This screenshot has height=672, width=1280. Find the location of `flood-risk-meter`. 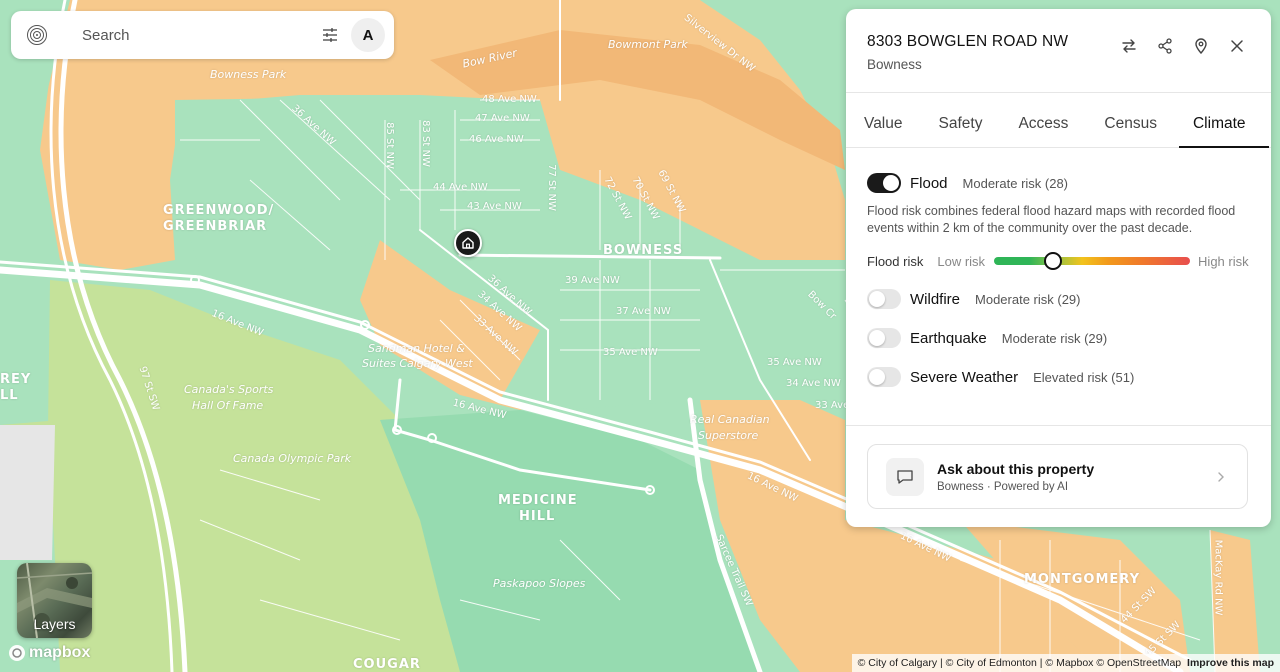

flood-risk-meter is located at coordinates (1092, 261).